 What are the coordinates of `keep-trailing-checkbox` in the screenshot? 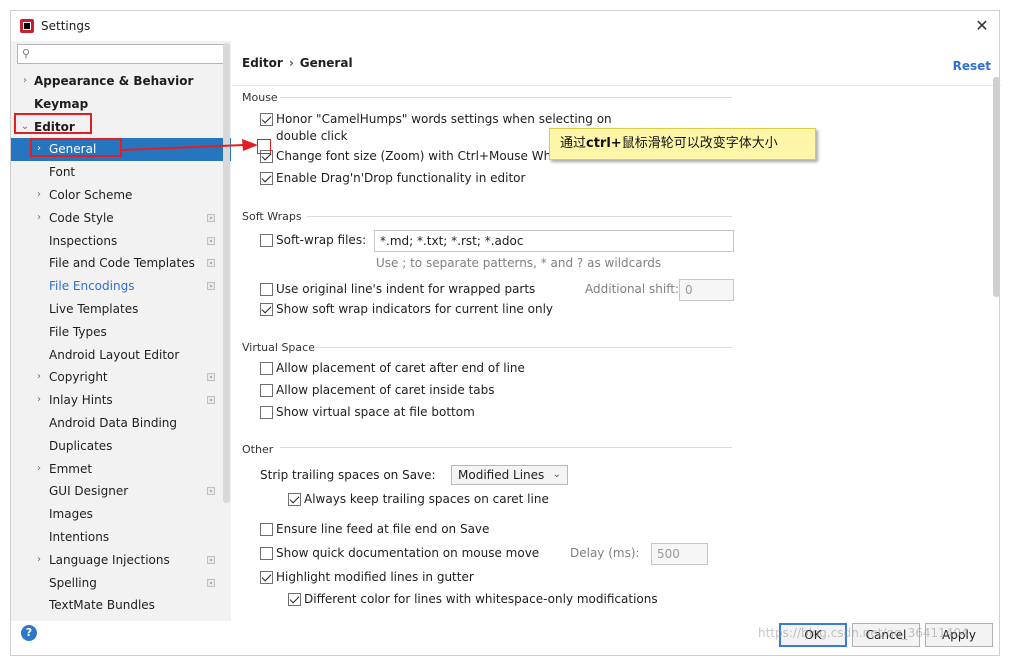 It's located at (294, 499).